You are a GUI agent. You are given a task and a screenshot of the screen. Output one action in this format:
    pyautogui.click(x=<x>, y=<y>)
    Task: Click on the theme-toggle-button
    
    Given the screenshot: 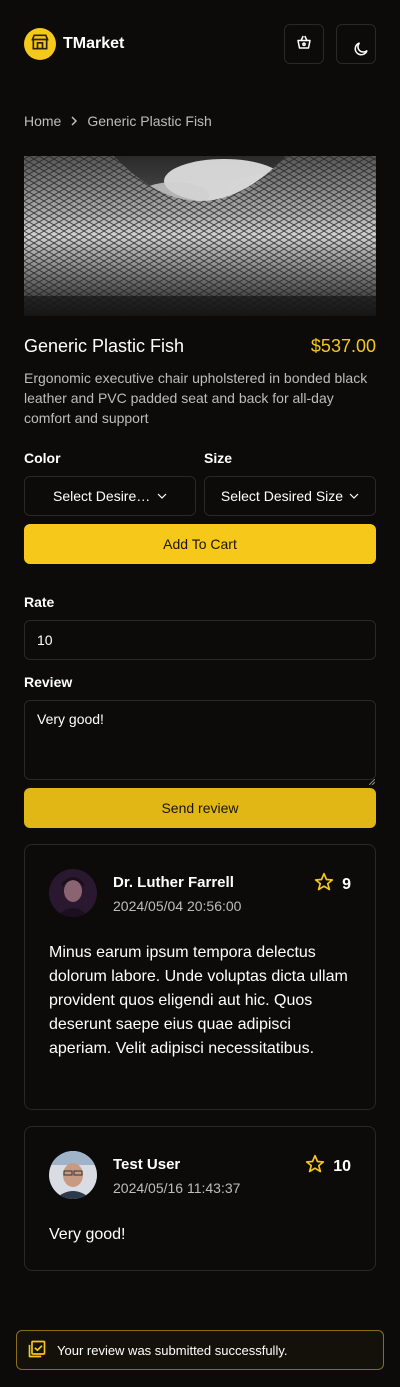 What is the action you would take?
    pyautogui.click(x=356, y=44)
    